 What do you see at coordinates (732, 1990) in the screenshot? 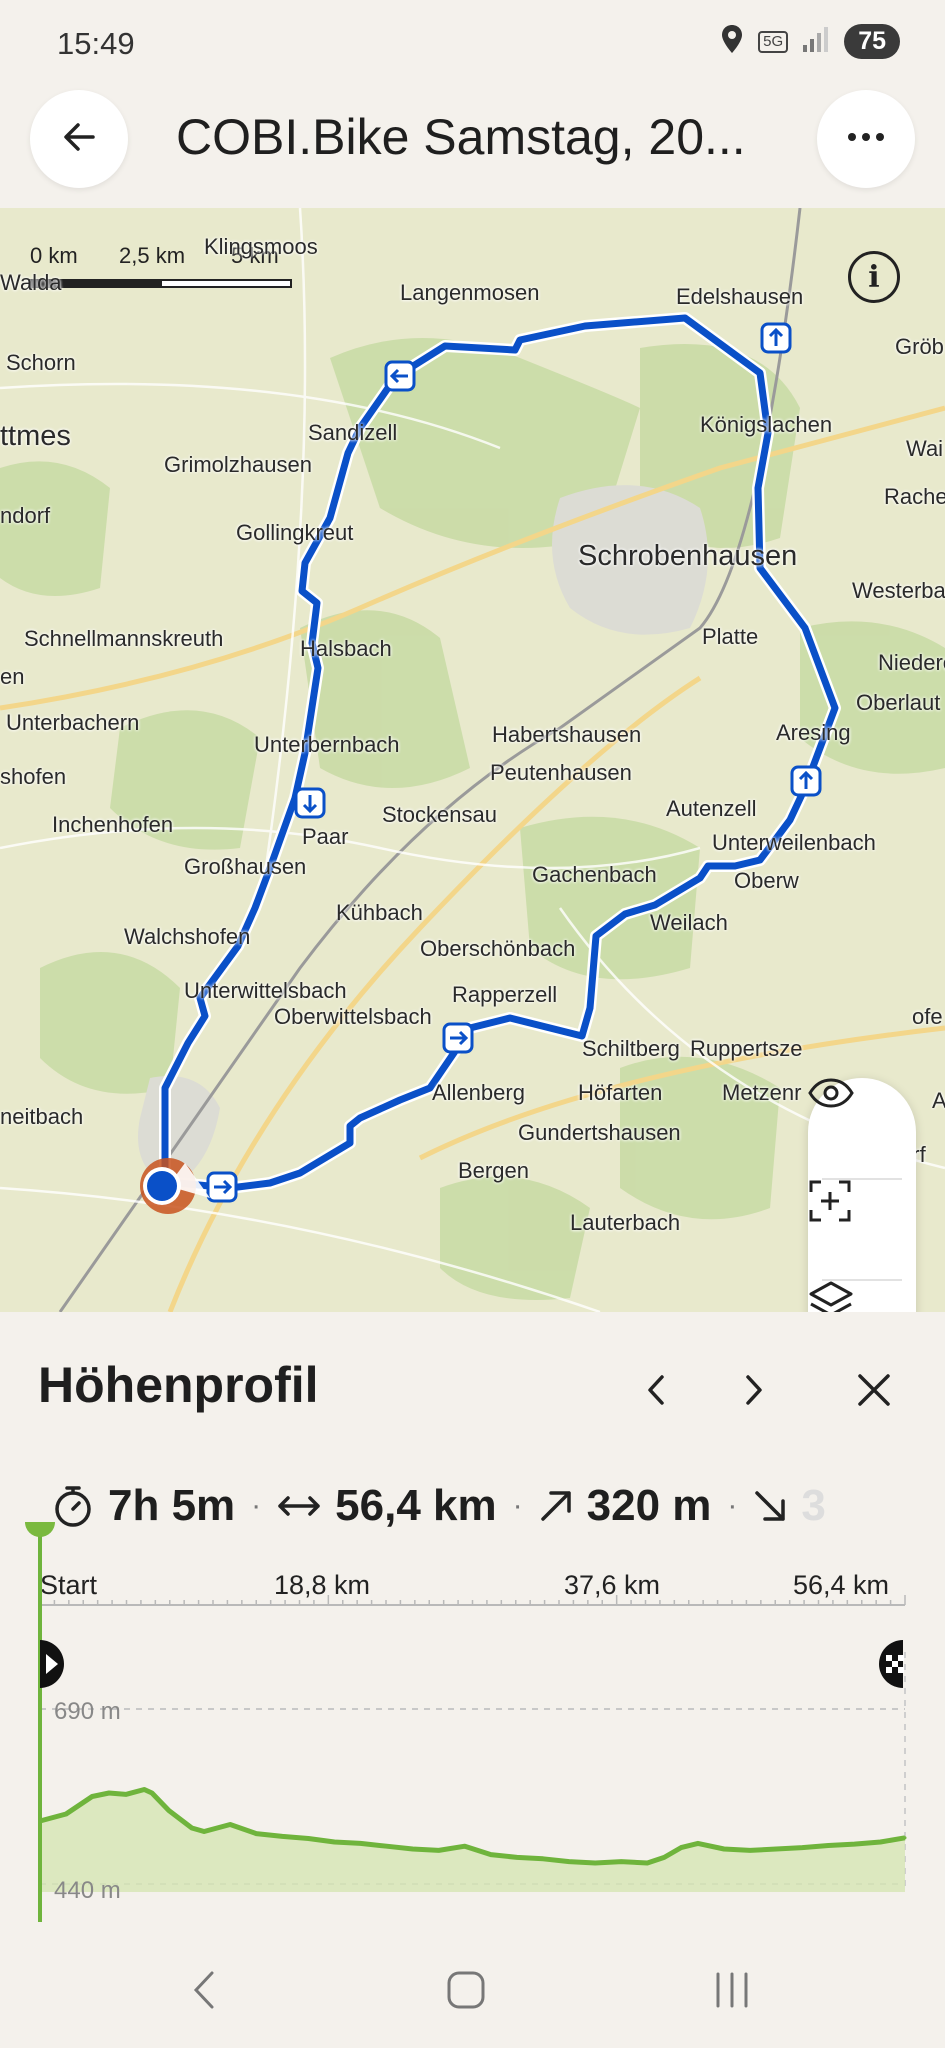
I see `recents-nav-icon` at bounding box center [732, 1990].